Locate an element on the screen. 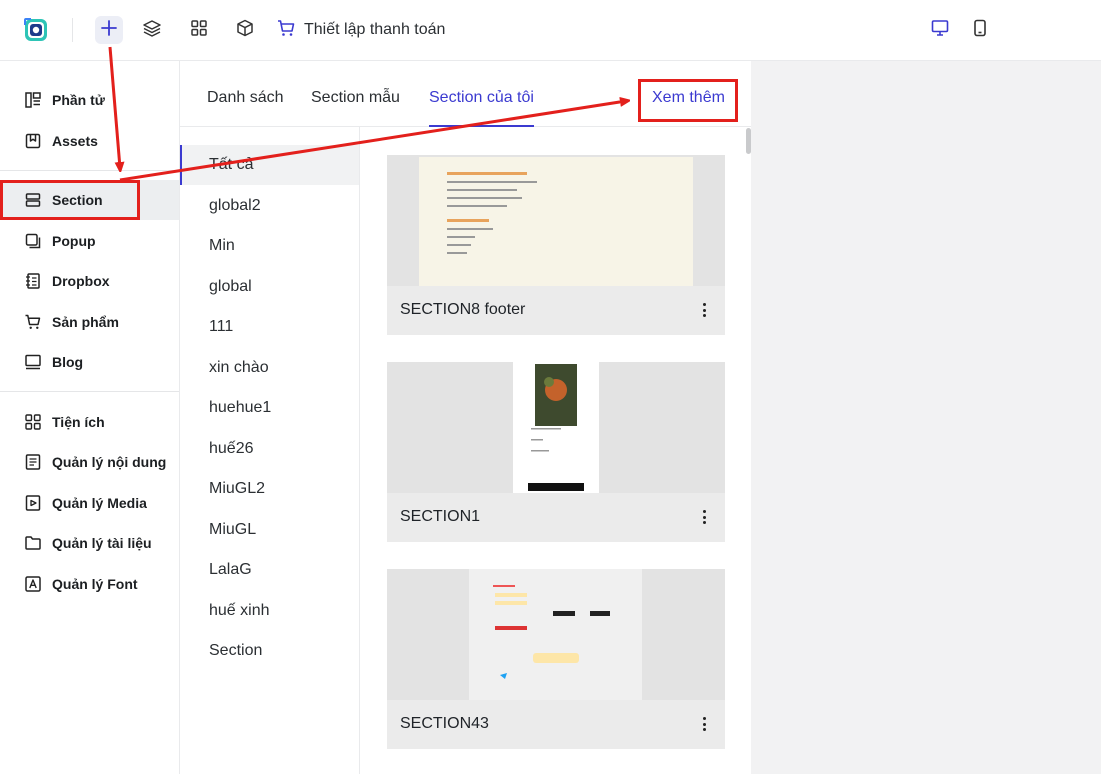  plus-icon is located at coordinates (109, 30).